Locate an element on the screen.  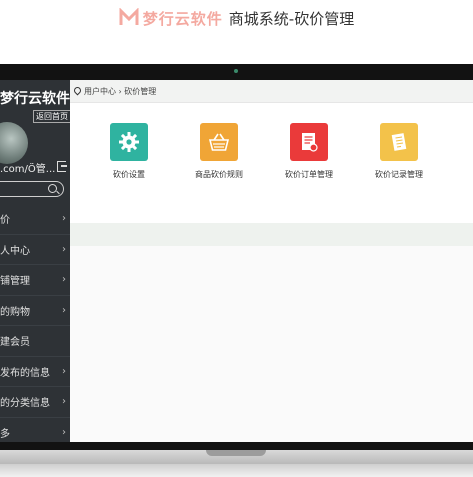
gear-icon is located at coordinates (129, 142).